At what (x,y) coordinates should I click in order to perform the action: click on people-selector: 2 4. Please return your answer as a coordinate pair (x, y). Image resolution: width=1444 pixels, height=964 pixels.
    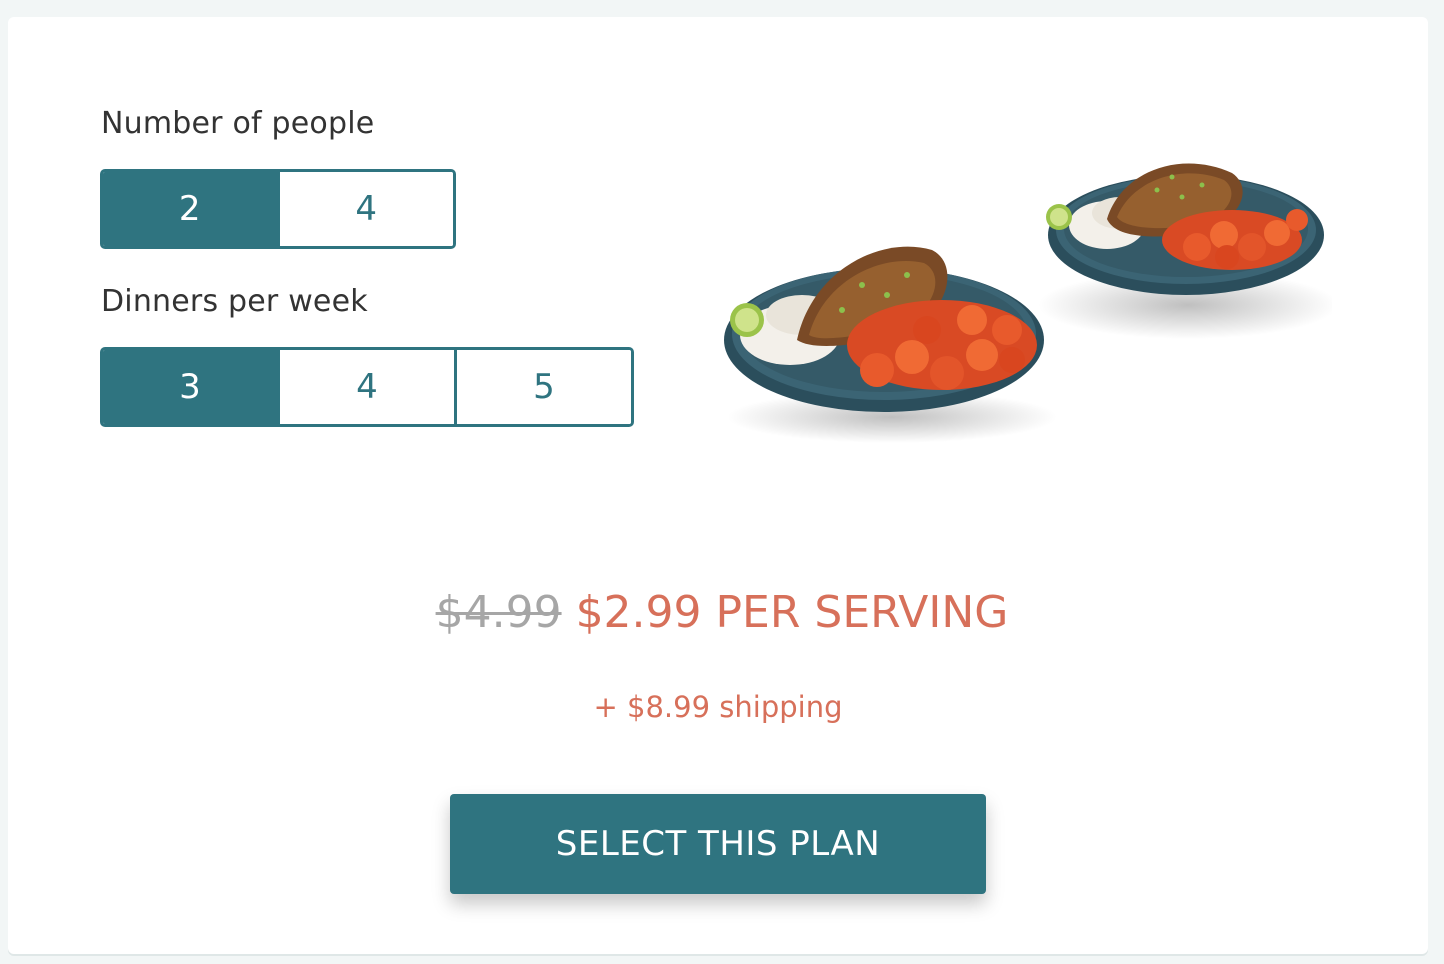
    Looking at the image, I should click on (278, 209).